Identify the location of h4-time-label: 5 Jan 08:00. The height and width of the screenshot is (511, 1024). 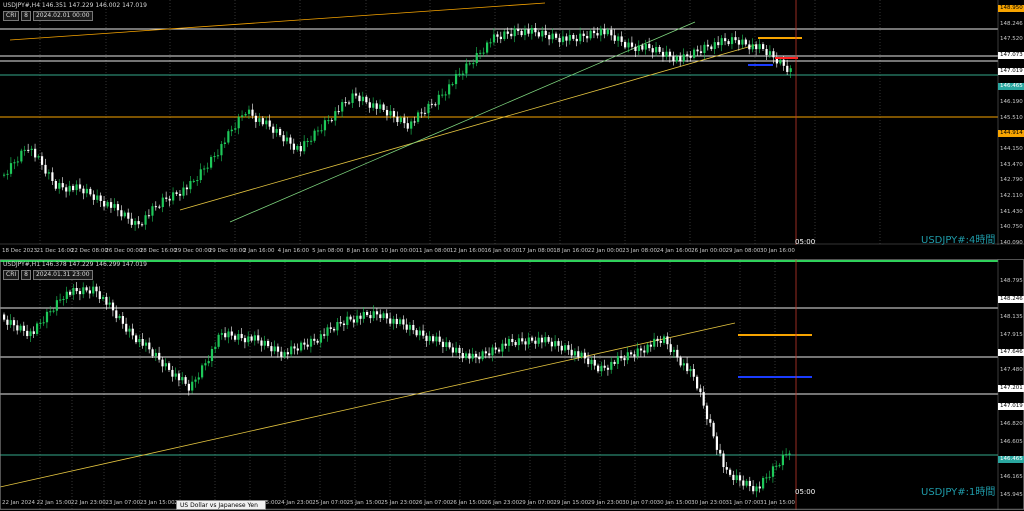
(328, 251).